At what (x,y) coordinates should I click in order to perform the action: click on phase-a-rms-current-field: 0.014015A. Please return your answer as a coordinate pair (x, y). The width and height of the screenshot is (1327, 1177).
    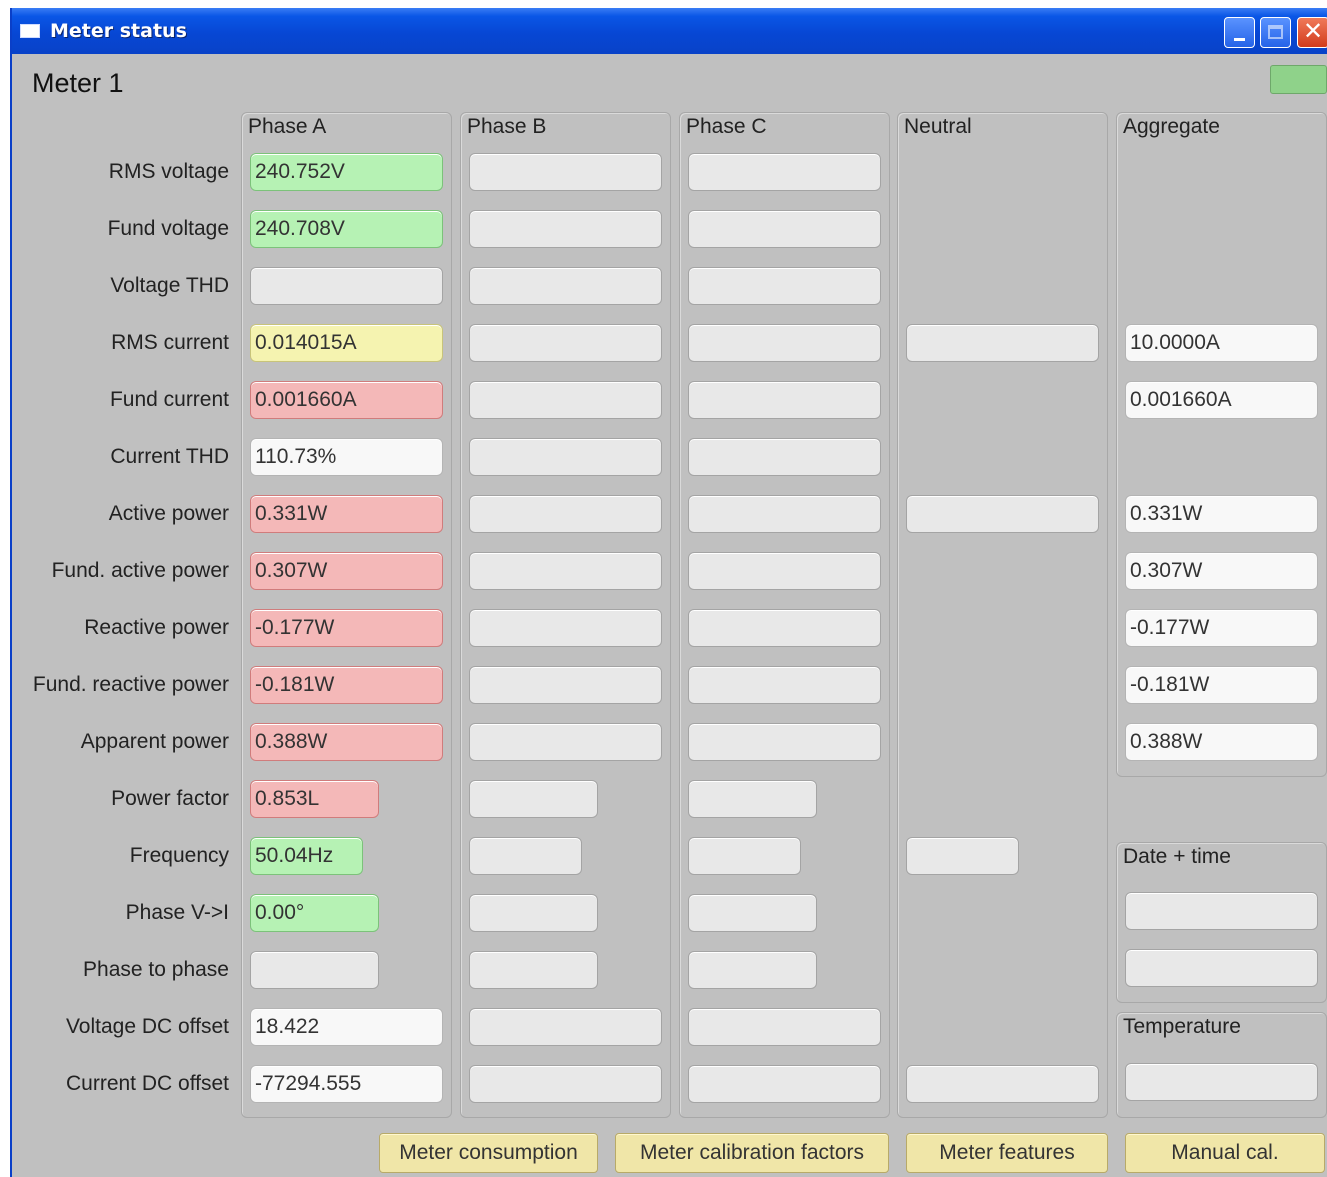
    Looking at the image, I should click on (346, 343).